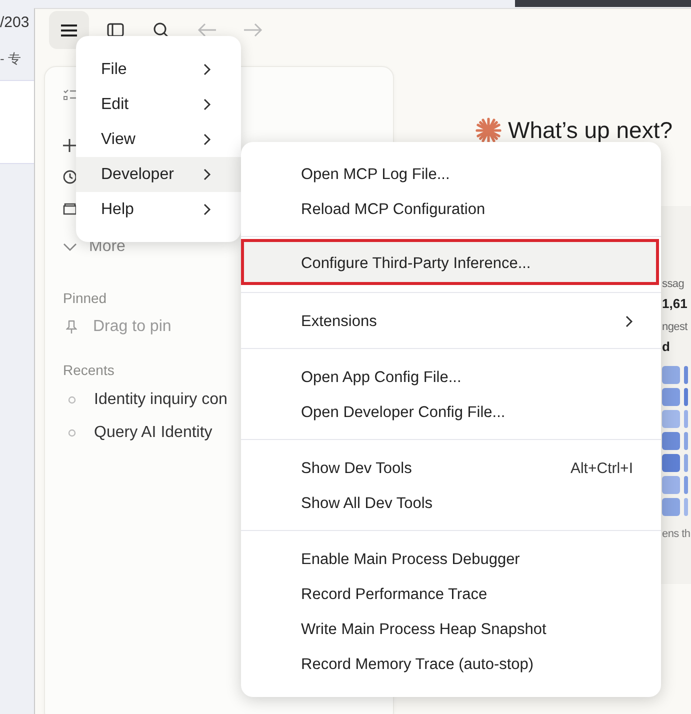  Describe the element at coordinates (158, 69) in the screenshot. I see `menu-item: File` at that location.